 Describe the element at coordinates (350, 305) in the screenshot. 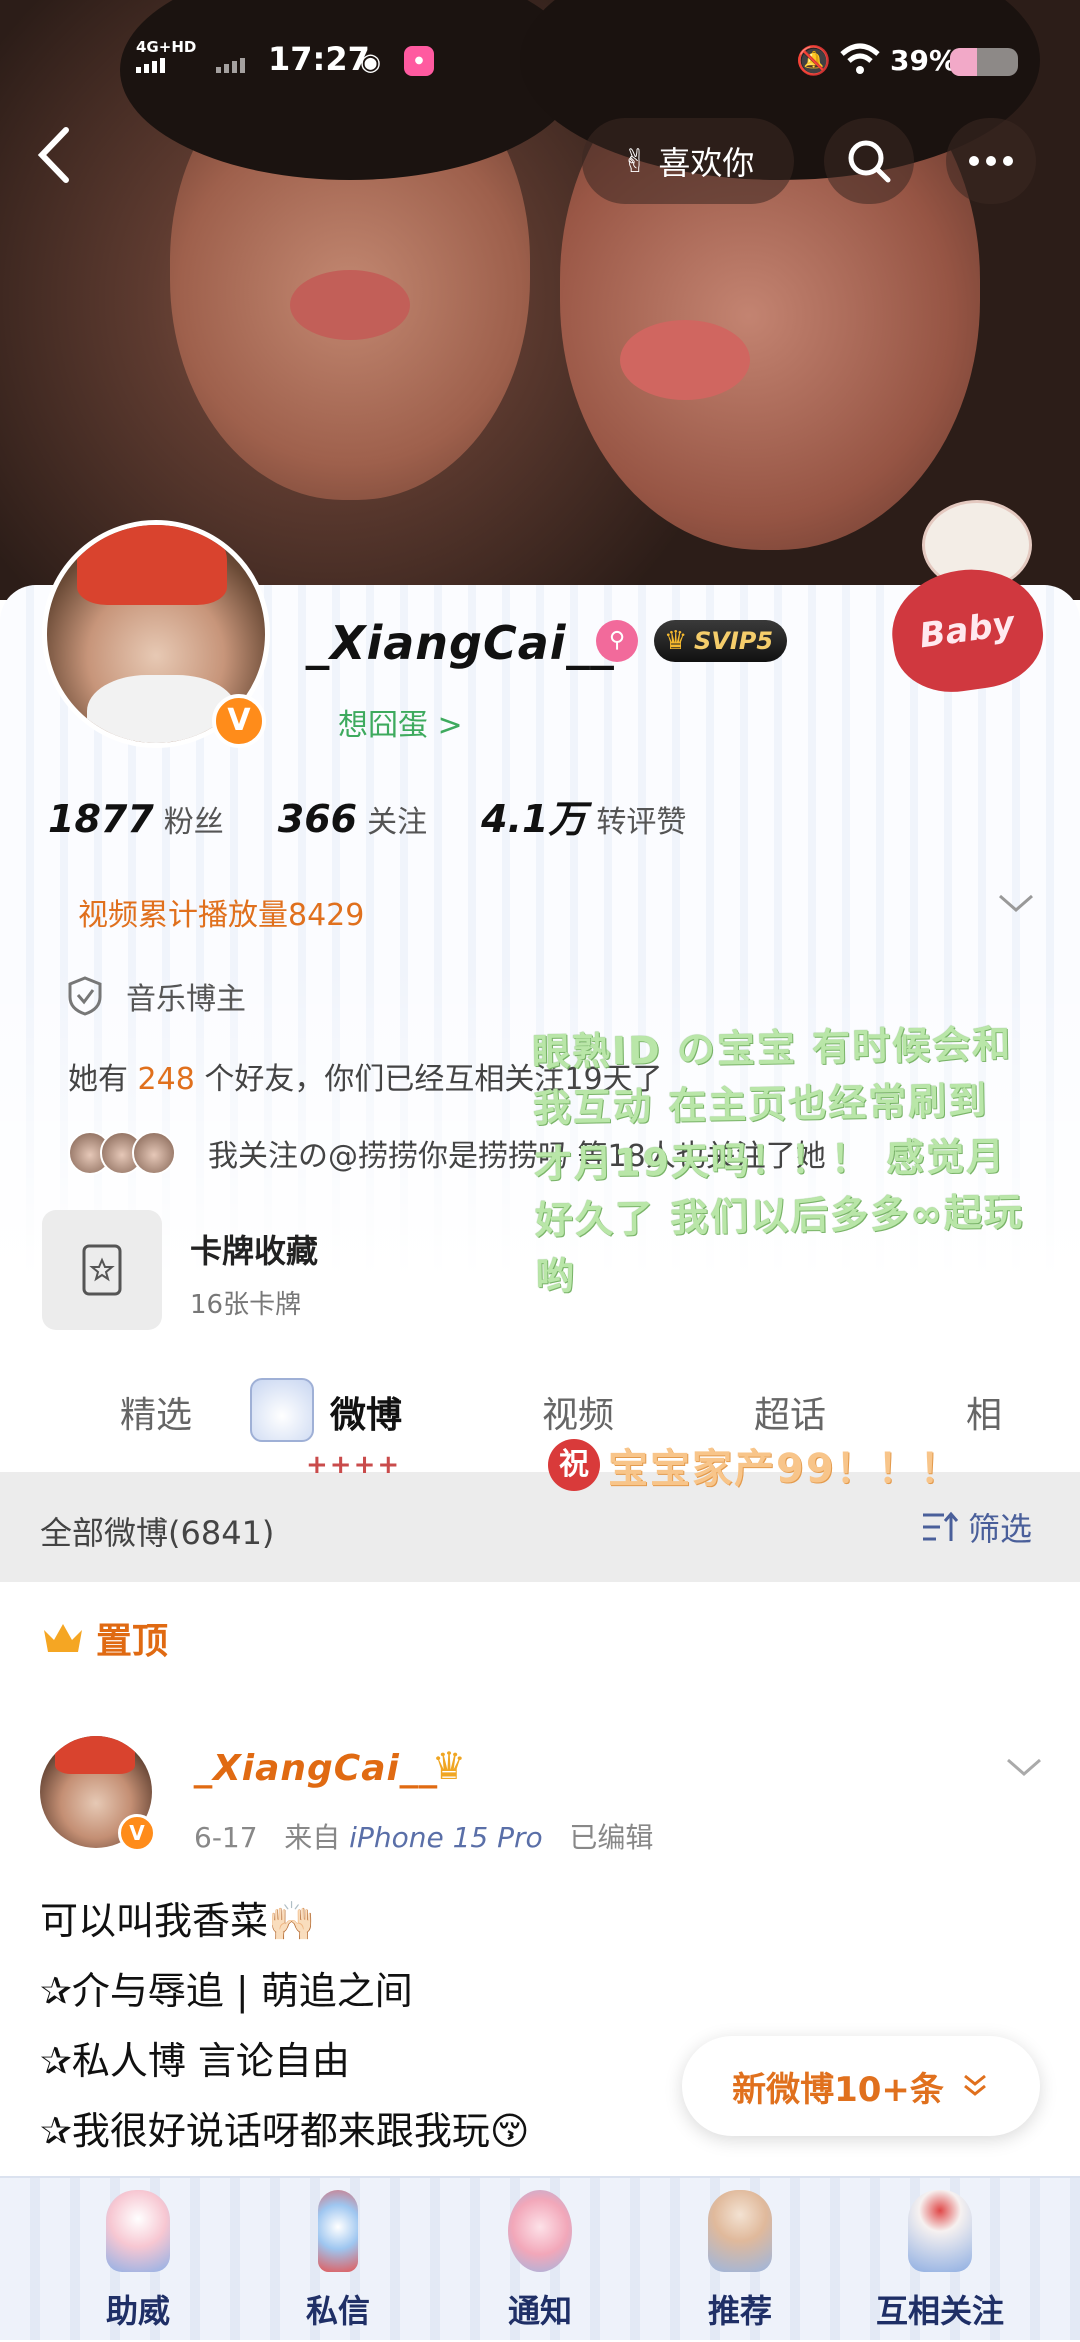

I see `cover-lips-left` at that location.